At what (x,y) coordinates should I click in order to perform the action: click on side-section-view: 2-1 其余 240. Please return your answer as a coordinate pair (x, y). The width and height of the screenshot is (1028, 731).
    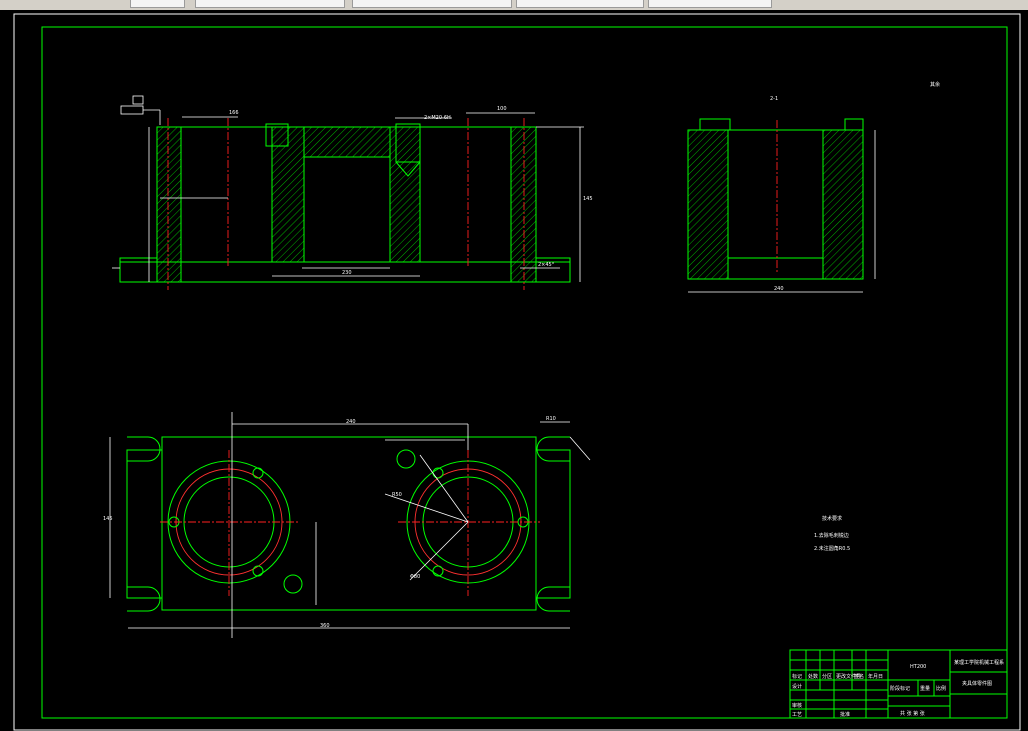
    Looking at the image, I should click on (813, 187).